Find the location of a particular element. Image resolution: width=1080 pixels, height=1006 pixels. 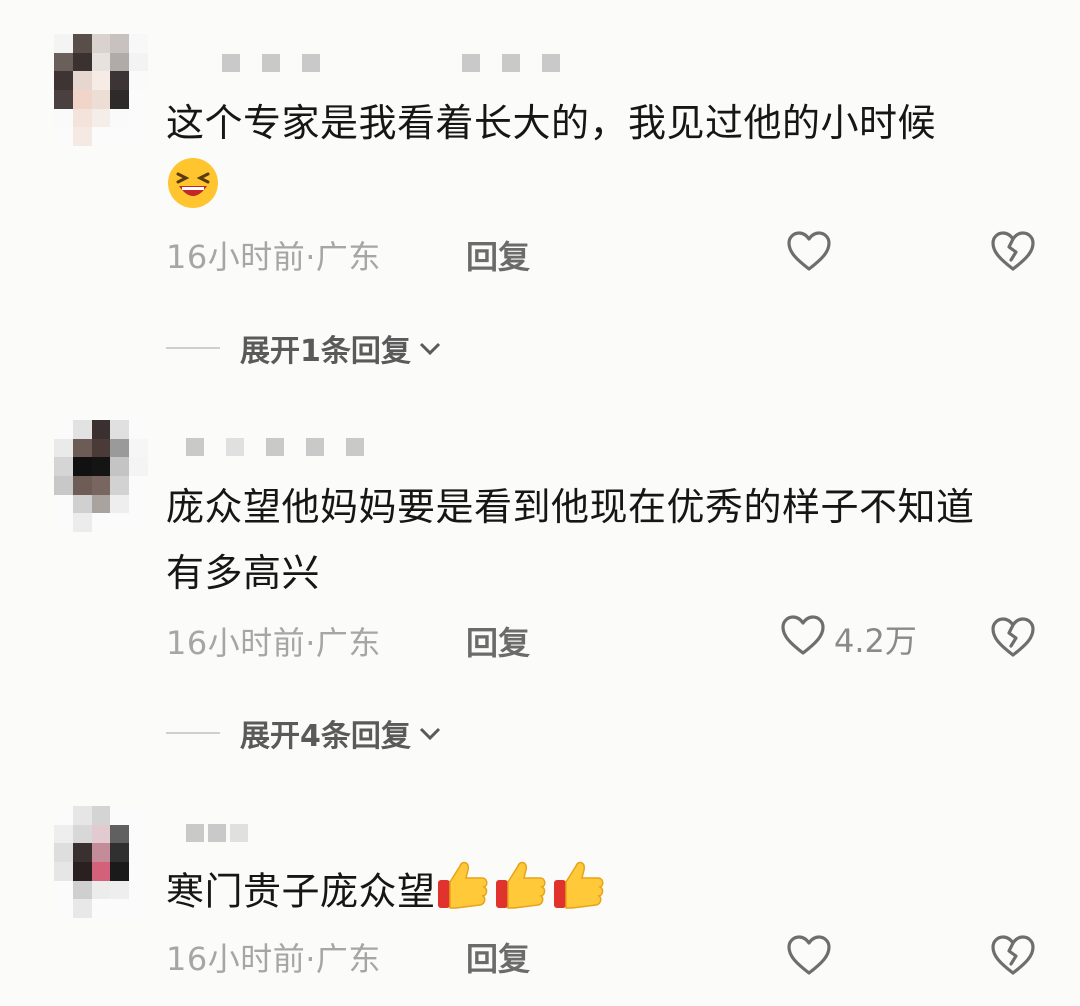

reply-button: 回复 is located at coordinates (498, 957).